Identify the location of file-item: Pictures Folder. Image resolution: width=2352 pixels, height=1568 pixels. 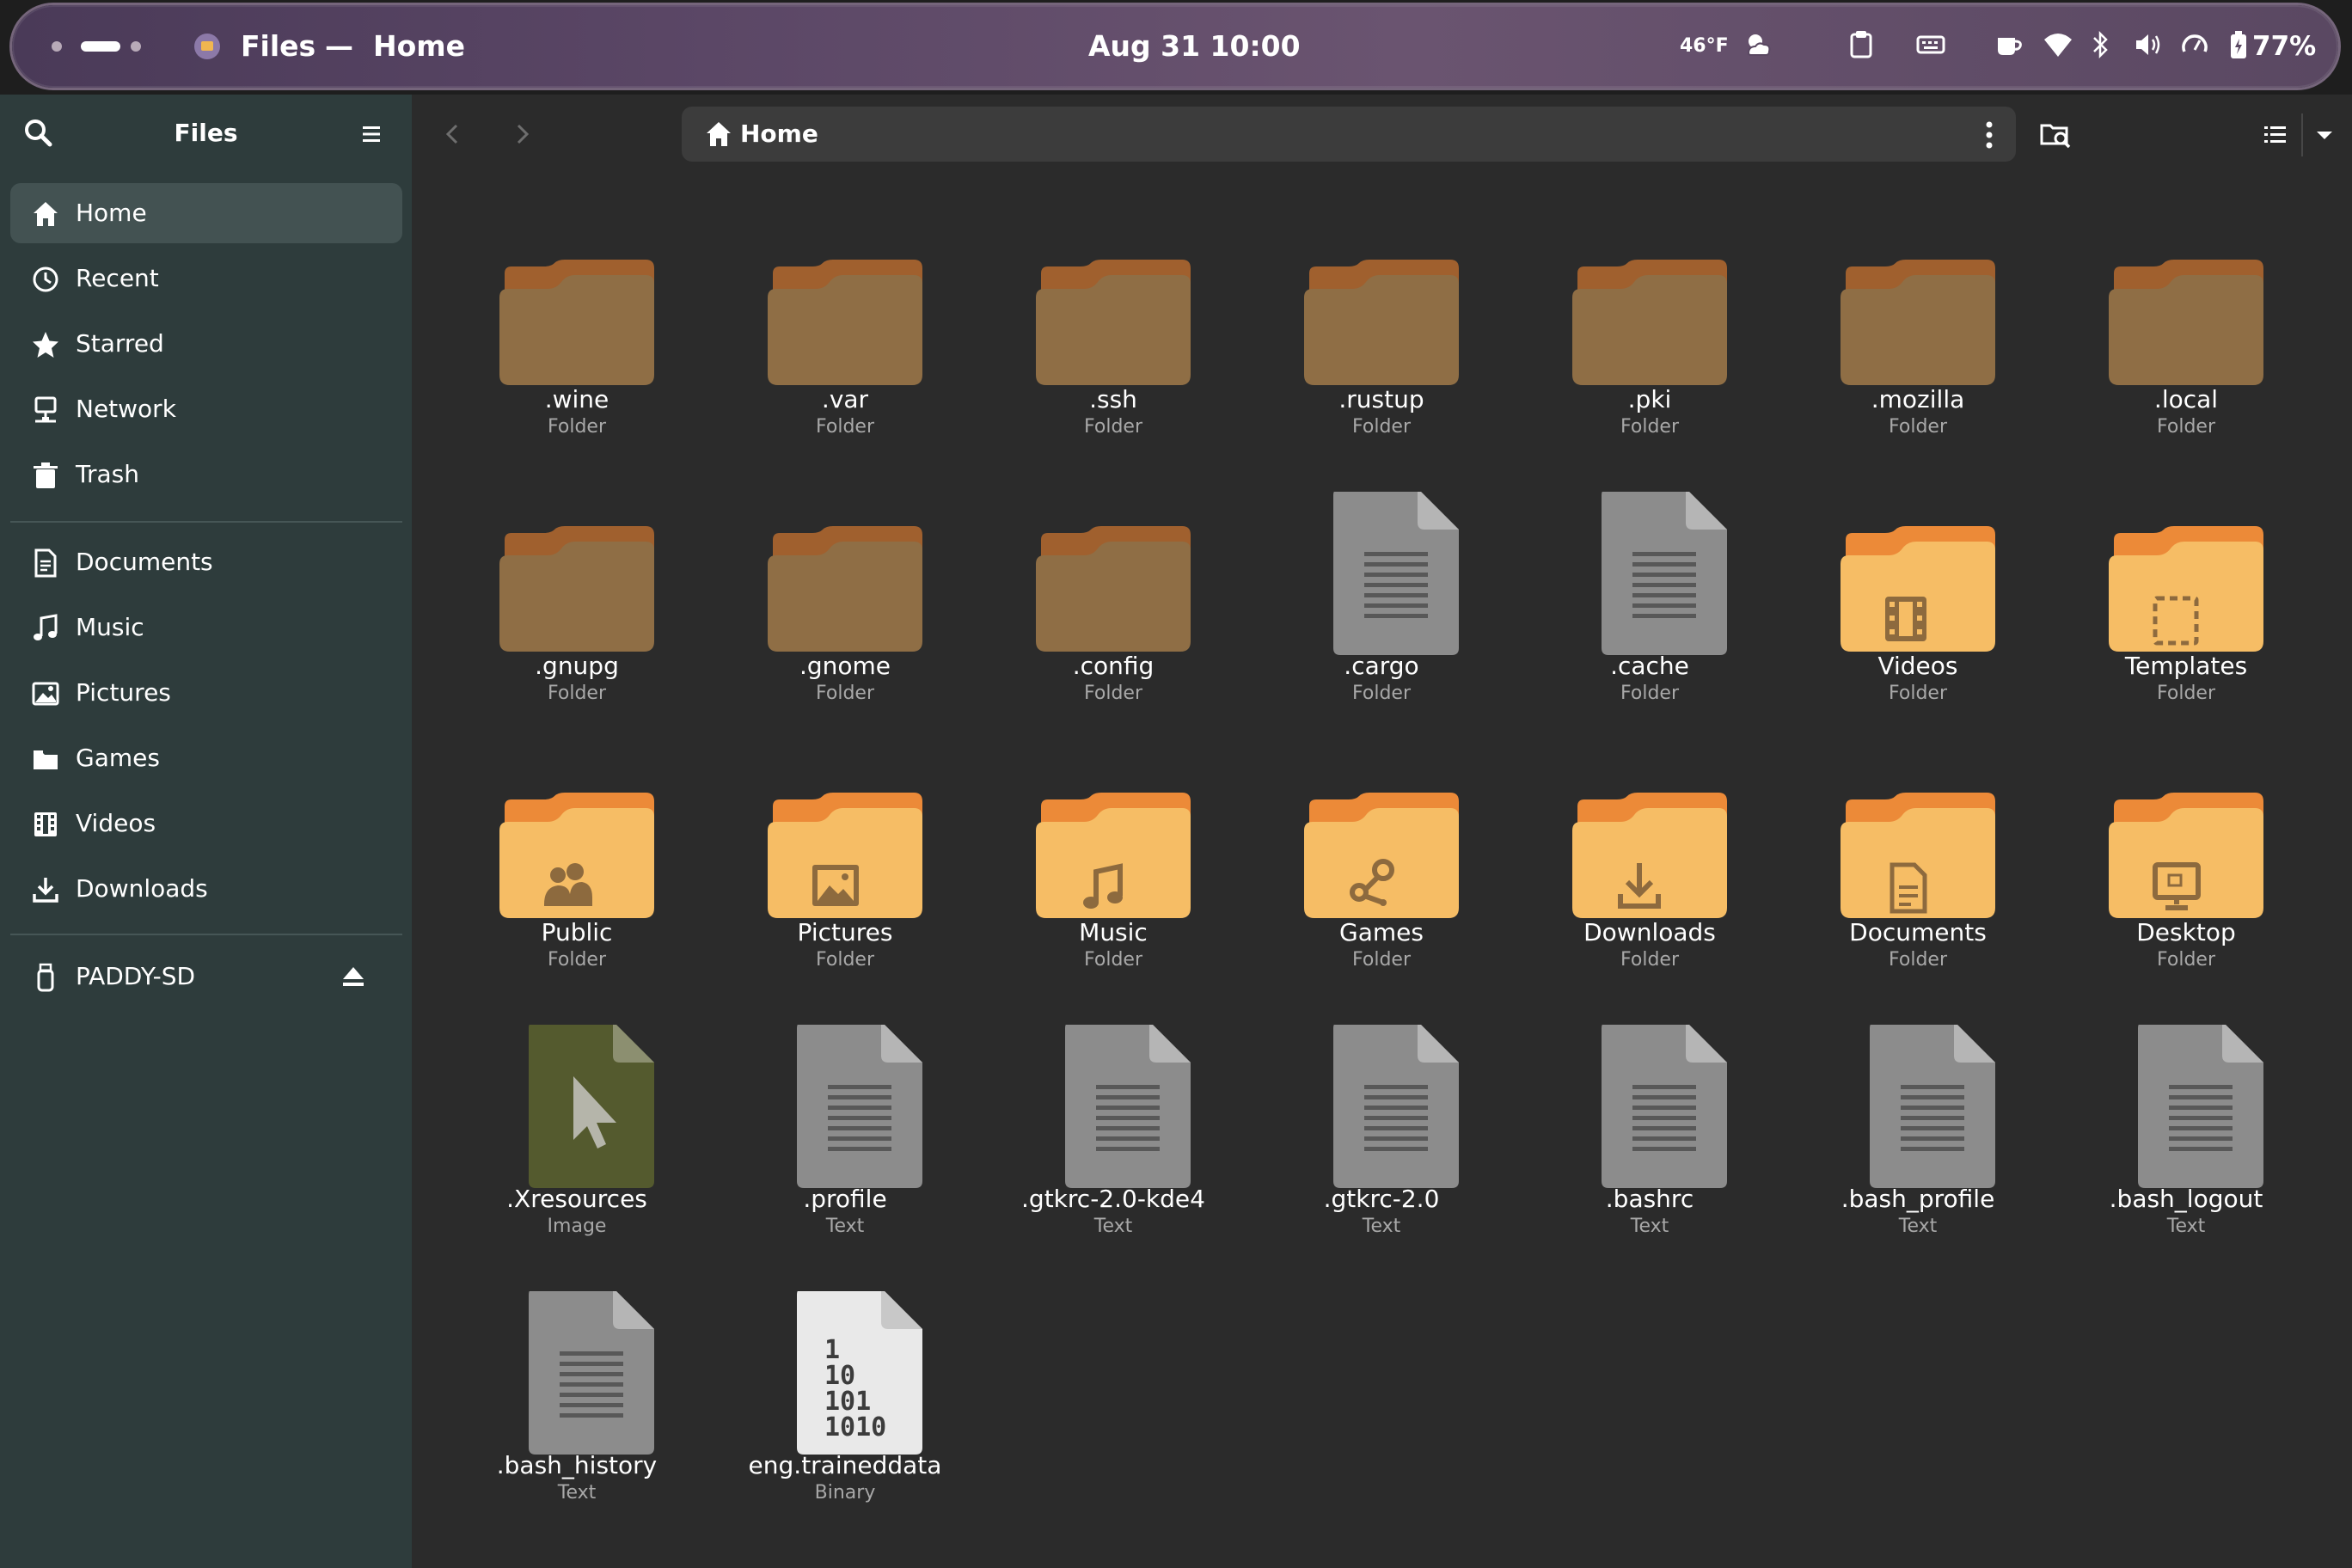
(845, 891).